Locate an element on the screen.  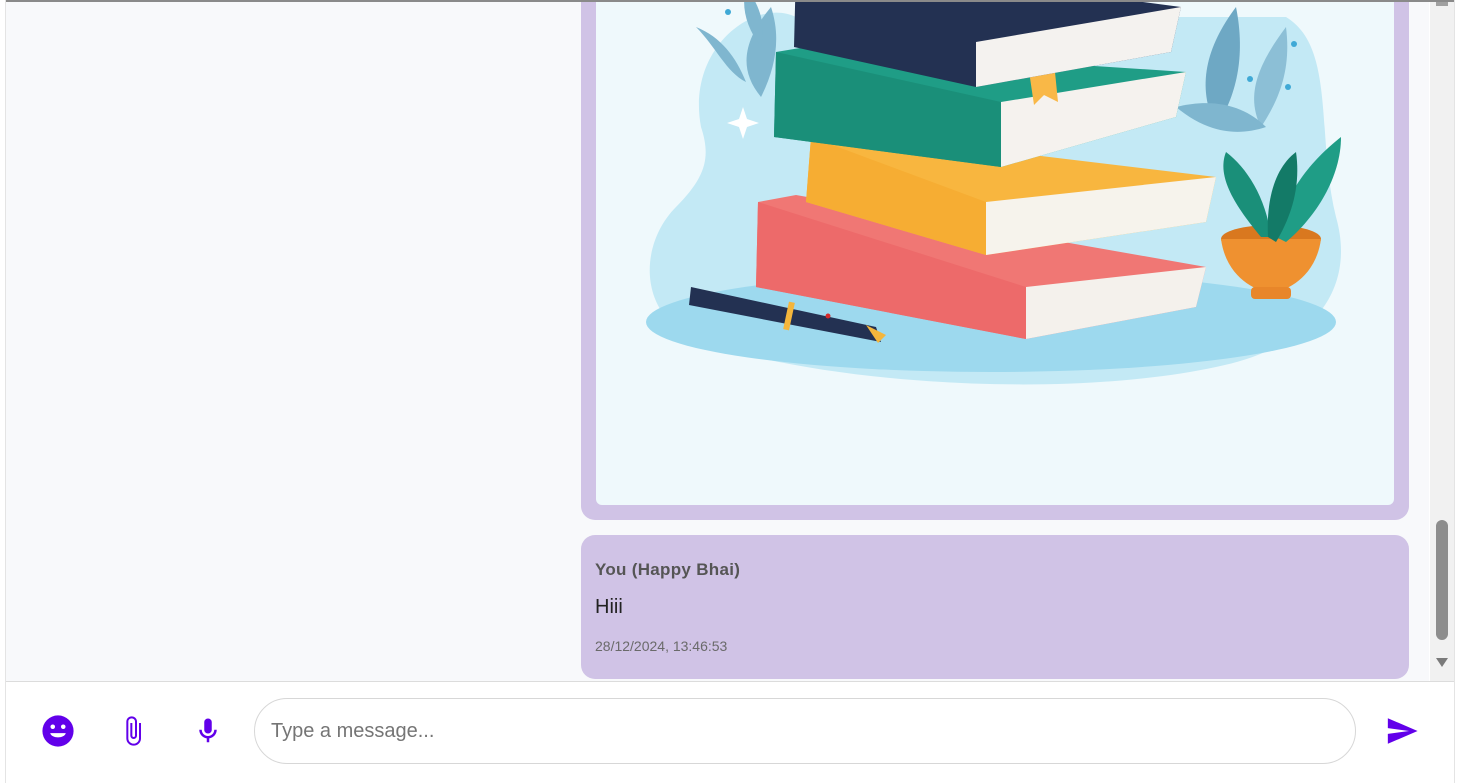
voice-button is located at coordinates (208, 731).